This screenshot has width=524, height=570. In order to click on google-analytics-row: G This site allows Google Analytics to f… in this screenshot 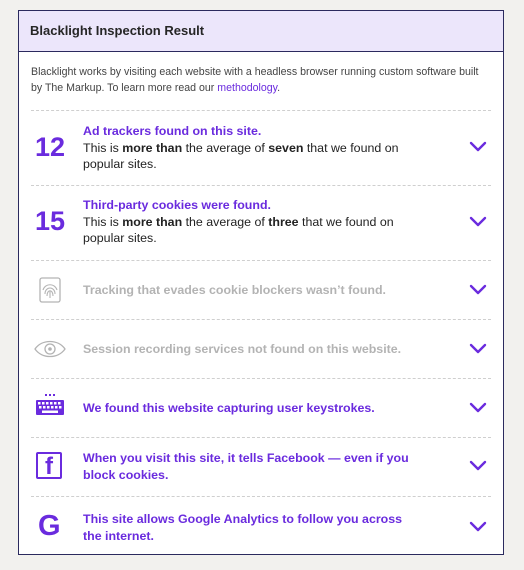, I will do `click(261, 526)`.